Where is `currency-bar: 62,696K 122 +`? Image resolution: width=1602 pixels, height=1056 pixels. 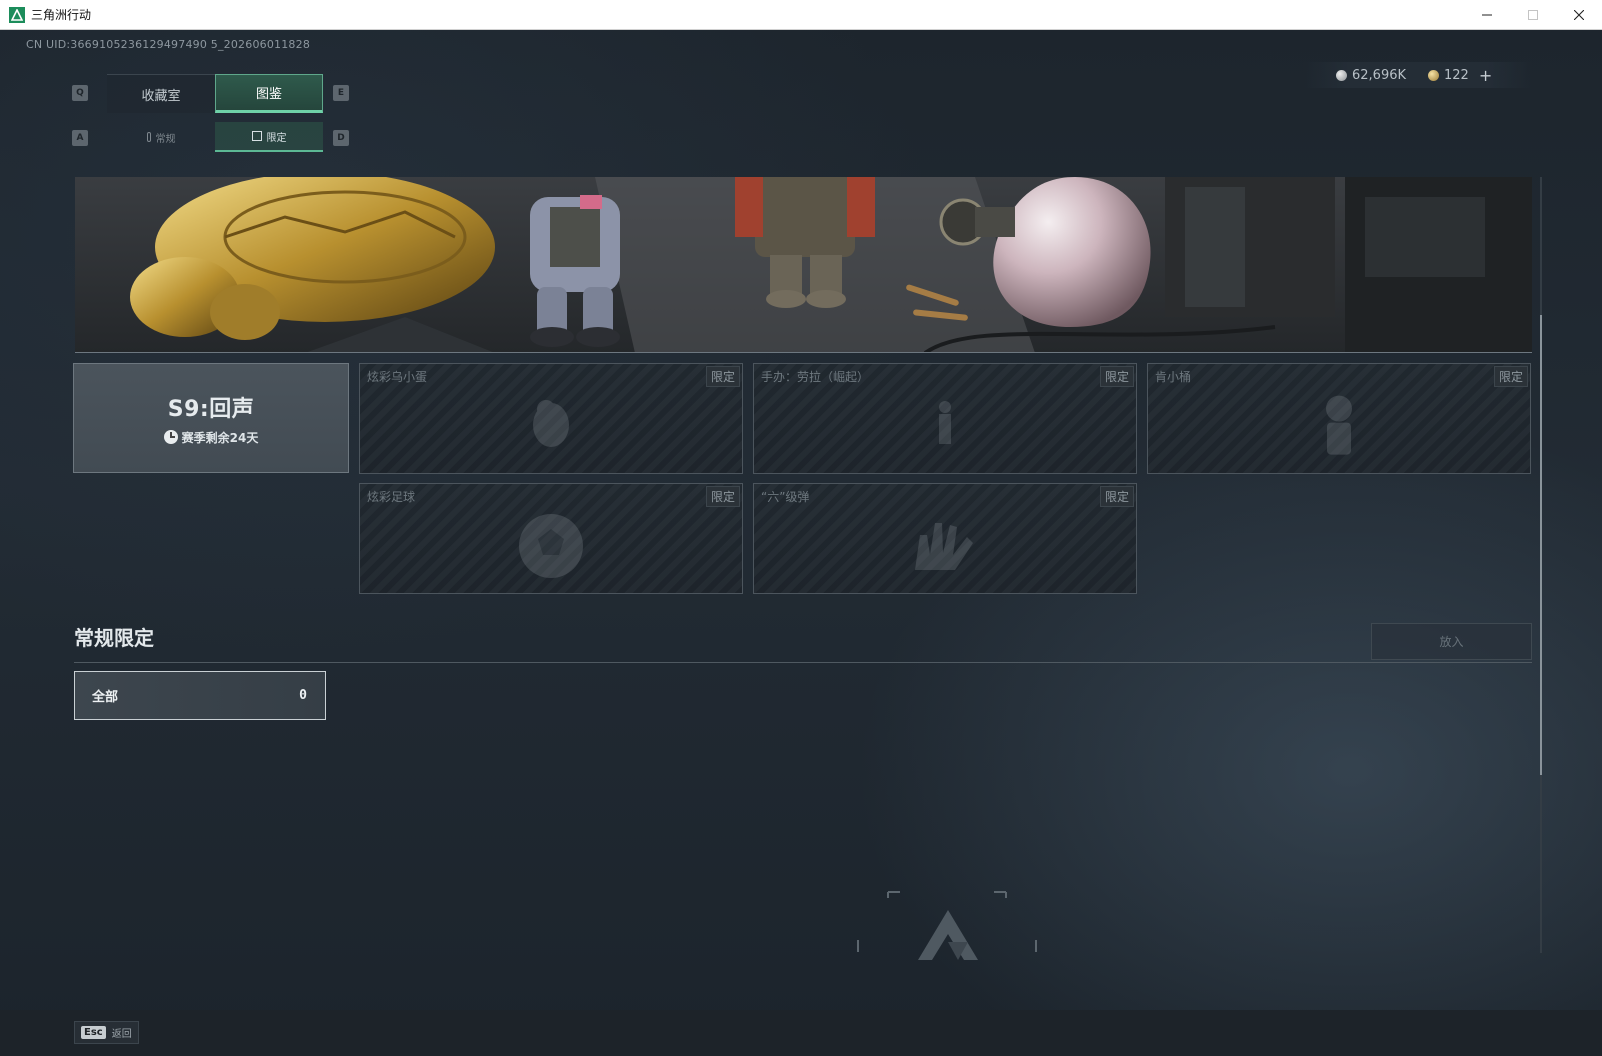
currency-bar: 62,696K 122 + is located at coordinates (1418, 75).